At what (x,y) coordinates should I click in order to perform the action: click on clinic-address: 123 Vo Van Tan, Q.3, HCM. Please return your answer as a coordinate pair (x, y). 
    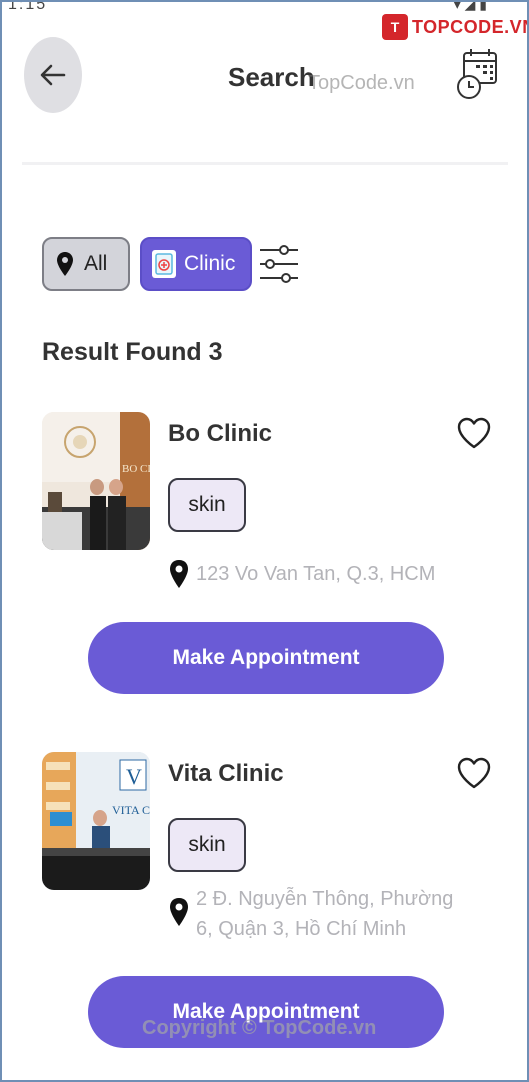
    Looking at the image, I should click on (316, 574).